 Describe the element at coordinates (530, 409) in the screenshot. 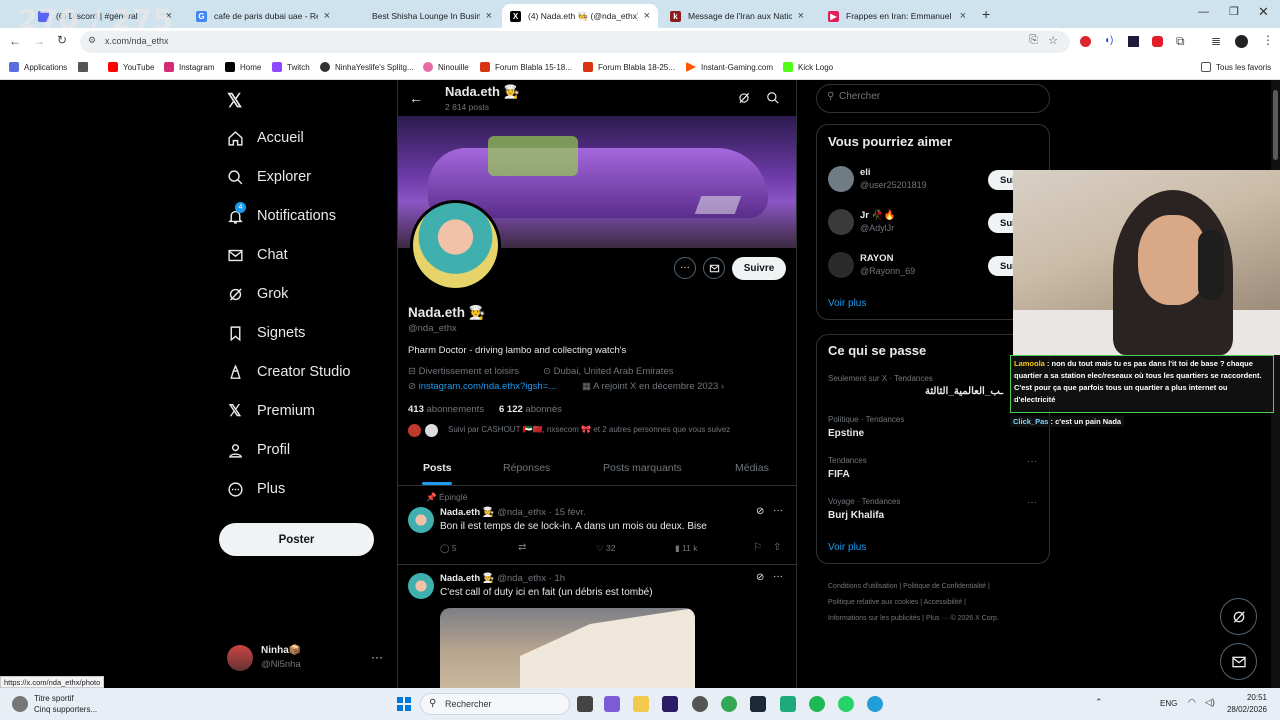

I see `followers-link: 6 122 abonnés` at that location.